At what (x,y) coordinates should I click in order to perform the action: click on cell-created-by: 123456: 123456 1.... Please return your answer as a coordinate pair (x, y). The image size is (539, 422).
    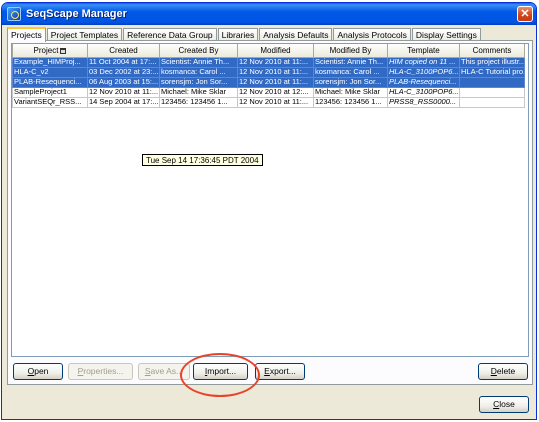
    Looking at the image, I should click on (198, 102).